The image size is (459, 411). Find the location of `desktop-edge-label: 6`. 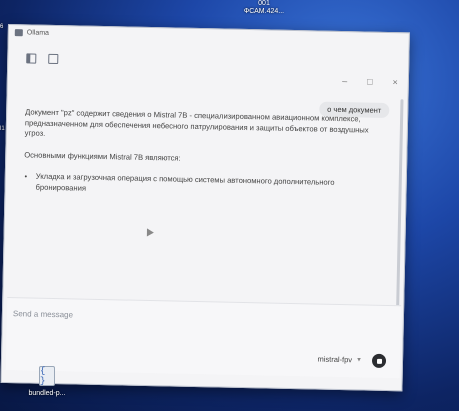

desktop-edge-label: 6 is located at coordinates (2, 27).